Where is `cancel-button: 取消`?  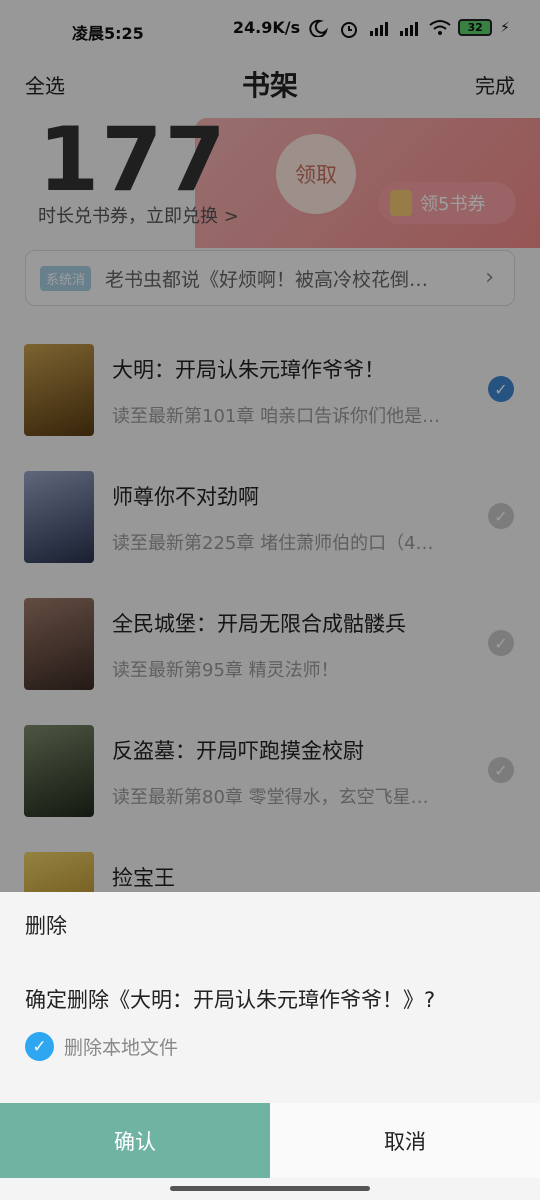
cancel-button: 取消 is located at coordinates (405, 1140).